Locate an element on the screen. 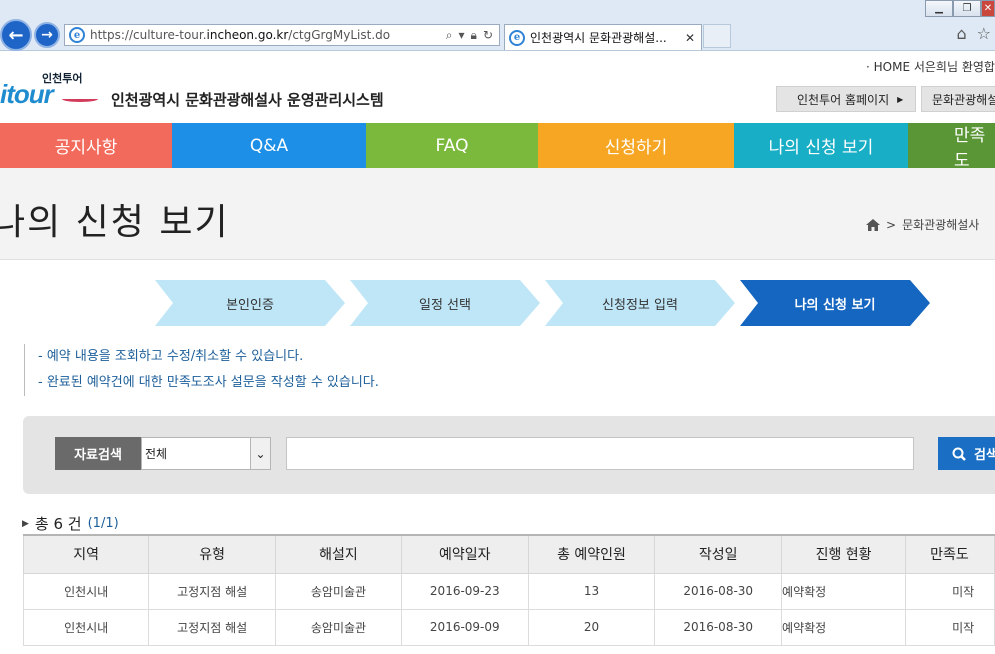 The image size is (995, 654). step-identity: 본인인증 is located at coordinates (250, 303).